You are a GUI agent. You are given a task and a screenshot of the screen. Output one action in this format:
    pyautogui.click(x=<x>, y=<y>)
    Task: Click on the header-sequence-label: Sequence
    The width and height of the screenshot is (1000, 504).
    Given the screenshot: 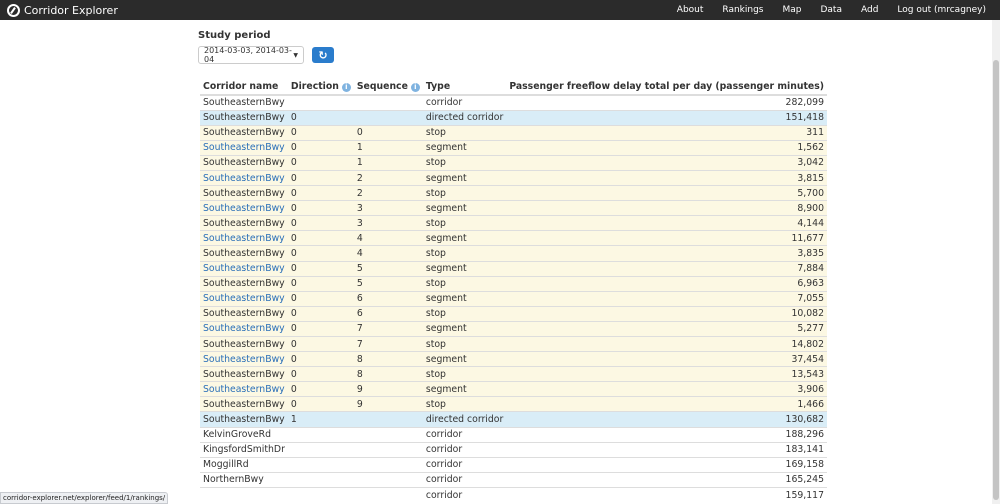 What is the action you would take?
    pyautogui.click(x=382, y=86)
    